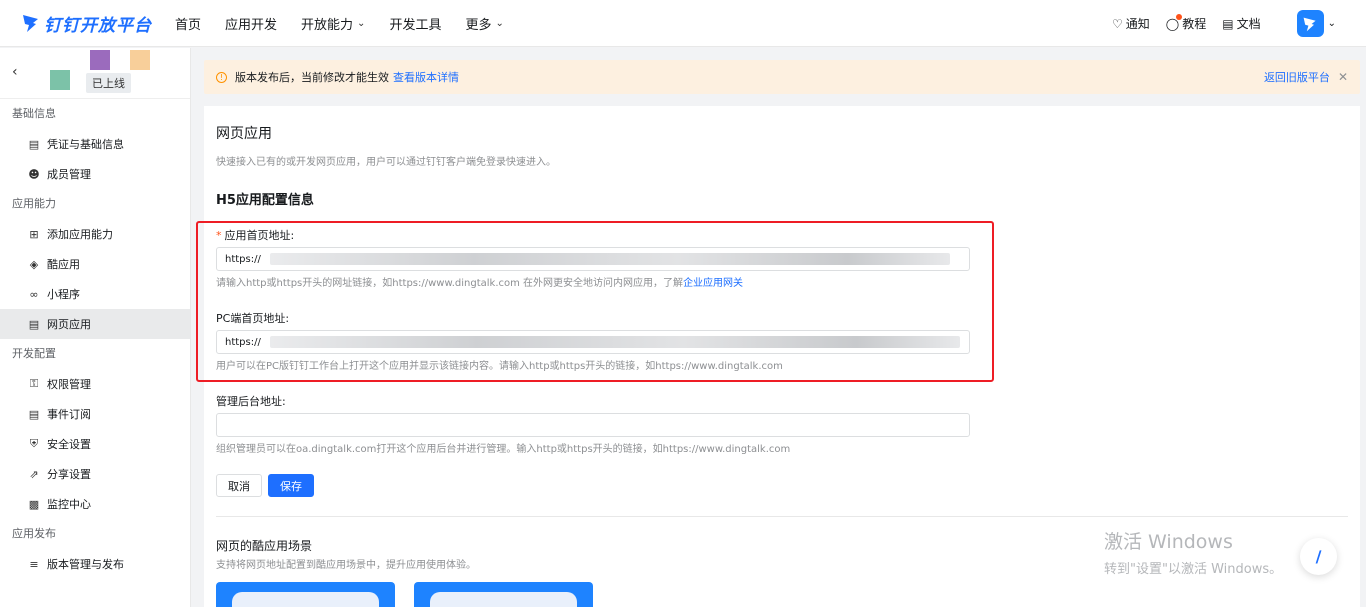 The height and width of the screenshot is (607, 1366). I want to click on book-icon: ▤, so click(1228, 23).